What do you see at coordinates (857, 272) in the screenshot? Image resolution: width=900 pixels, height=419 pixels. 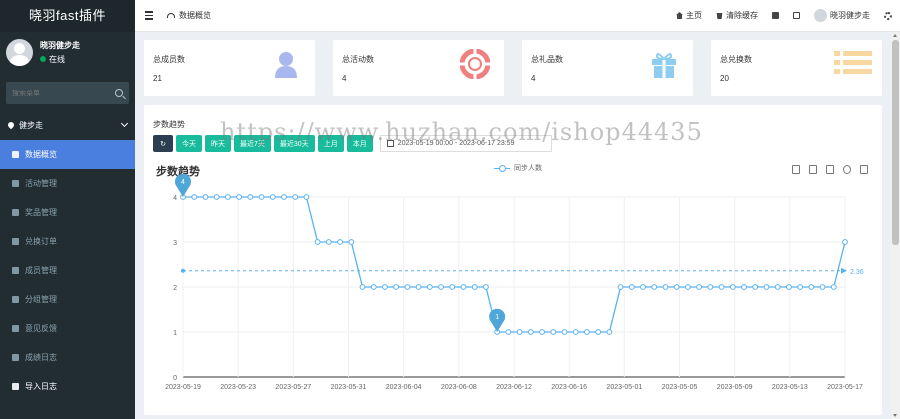 I see `average-label: 2.36` at bounding box center [857, 272].